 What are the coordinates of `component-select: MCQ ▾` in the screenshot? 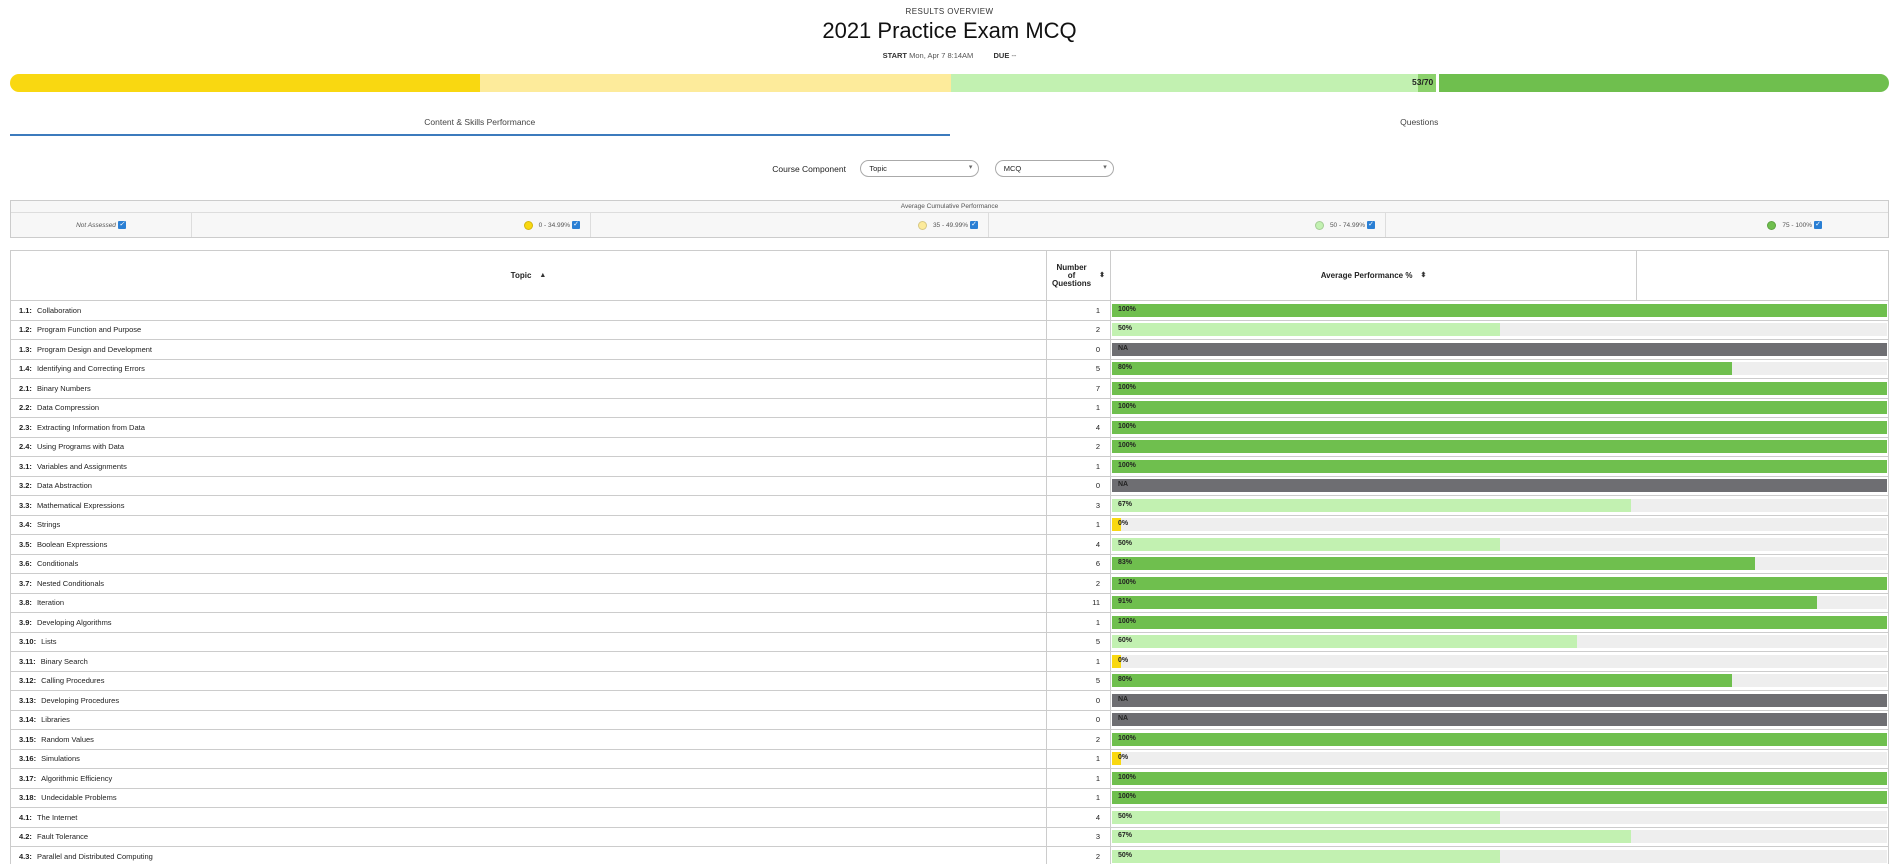 It's located at (1054, 168).